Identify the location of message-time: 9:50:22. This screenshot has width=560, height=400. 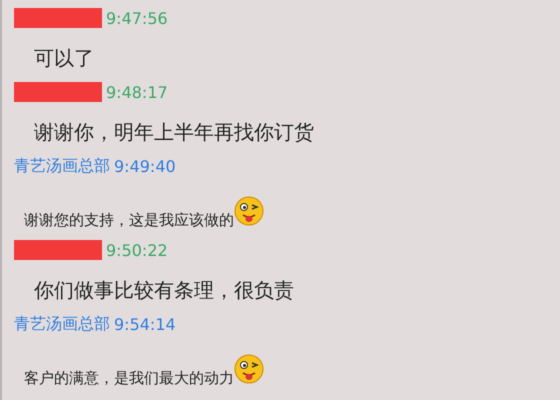
(137, 250).